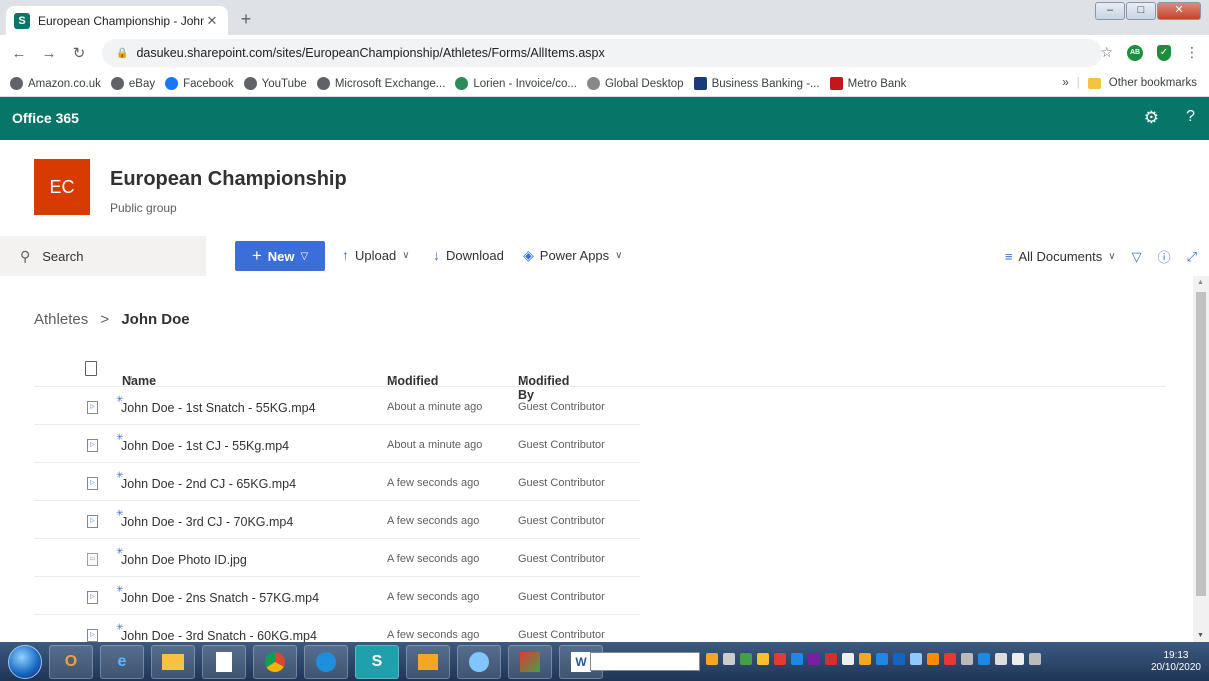 The height and width of the screenshot is (681, 1209). What do you see at coordinates (199, 83) in the screenshot?
I see `bookmark-item: Facebook` at bounding box center [199, 83].